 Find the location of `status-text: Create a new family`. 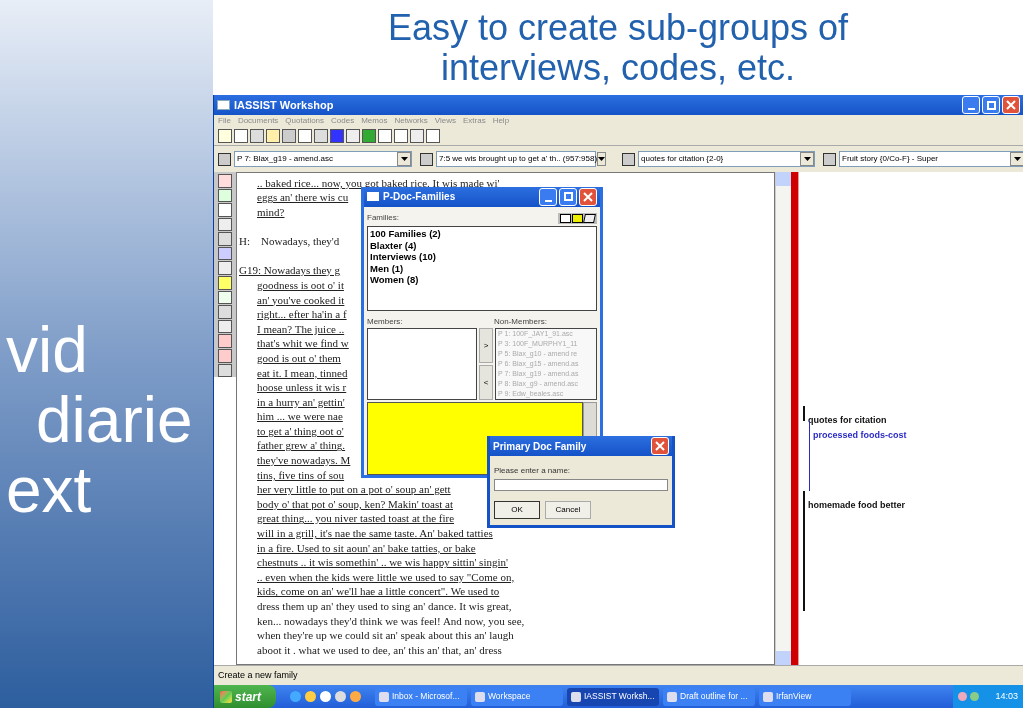

status-text: Create a new family is located at coordinates (258, 675).